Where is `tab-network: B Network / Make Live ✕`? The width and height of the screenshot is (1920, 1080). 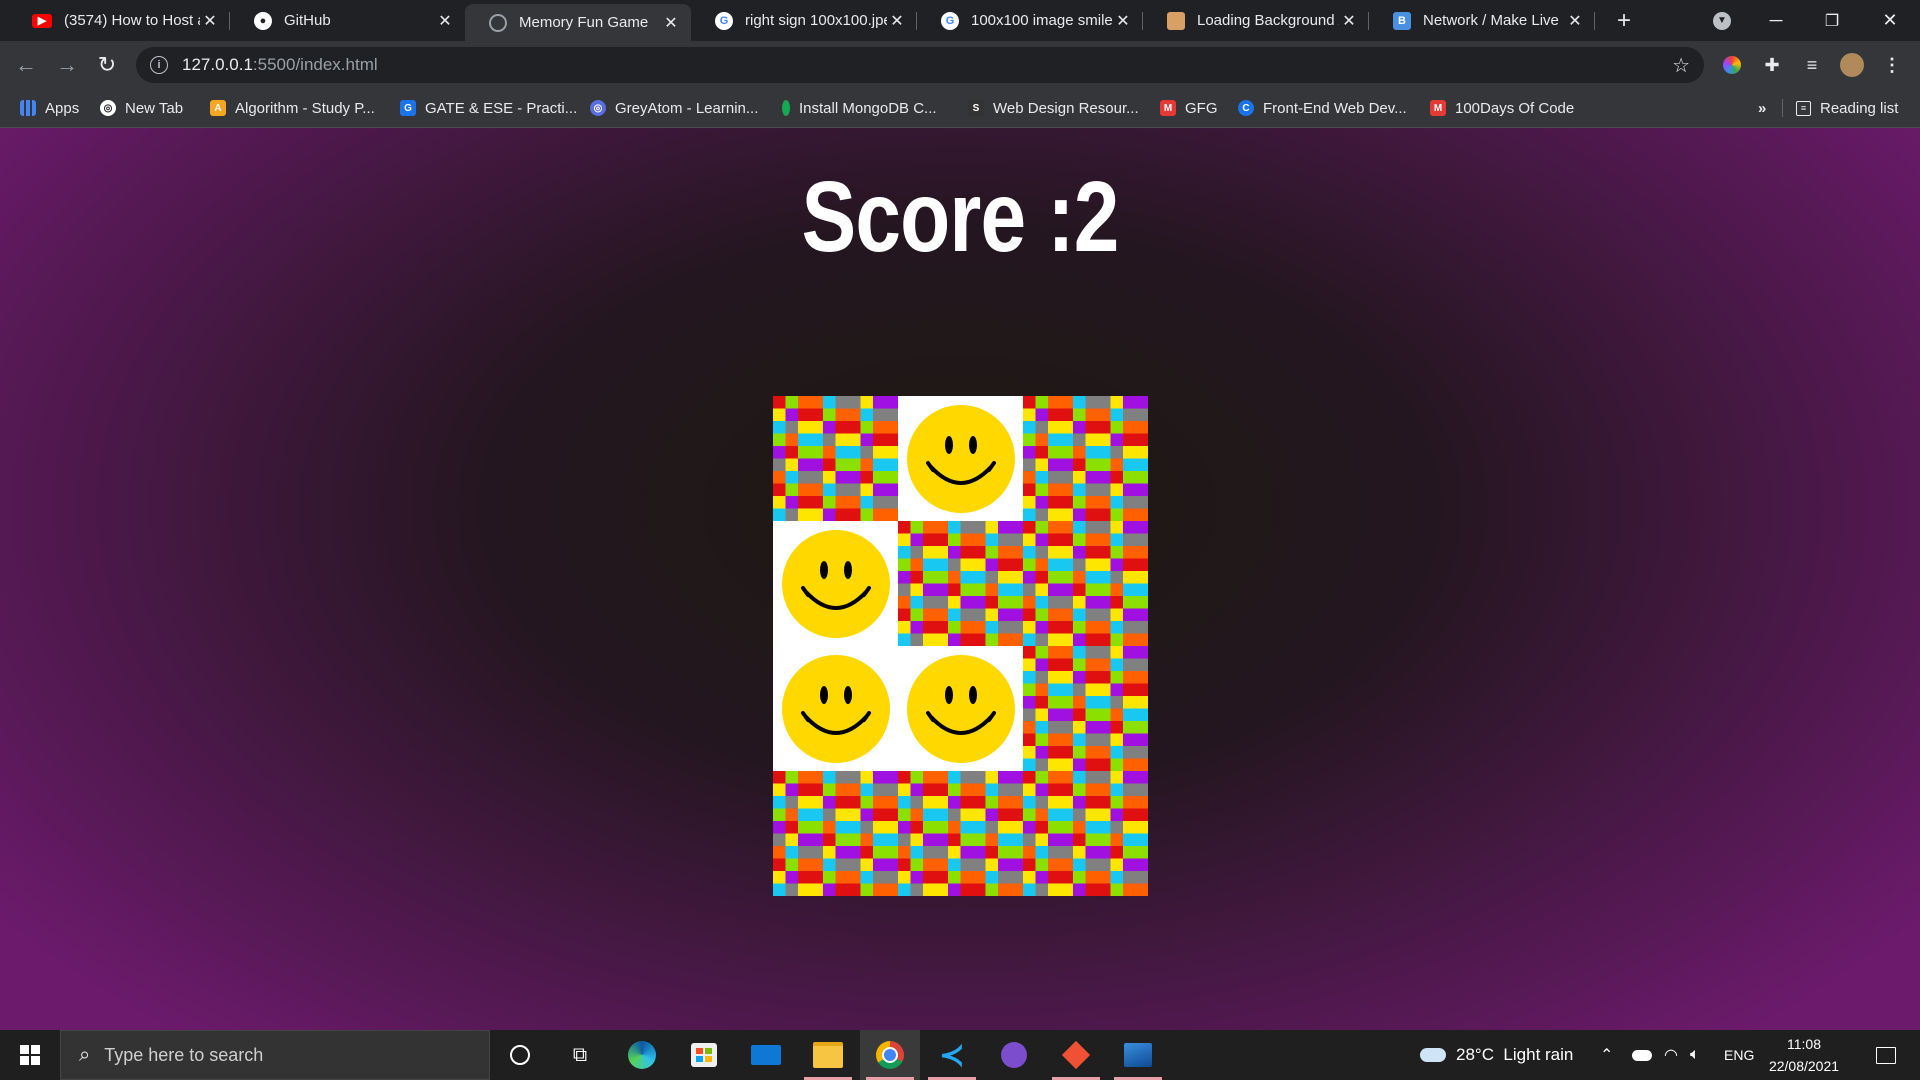
tab-network: B Network / Make Live ✕ is located at coordinates (1482, 20).